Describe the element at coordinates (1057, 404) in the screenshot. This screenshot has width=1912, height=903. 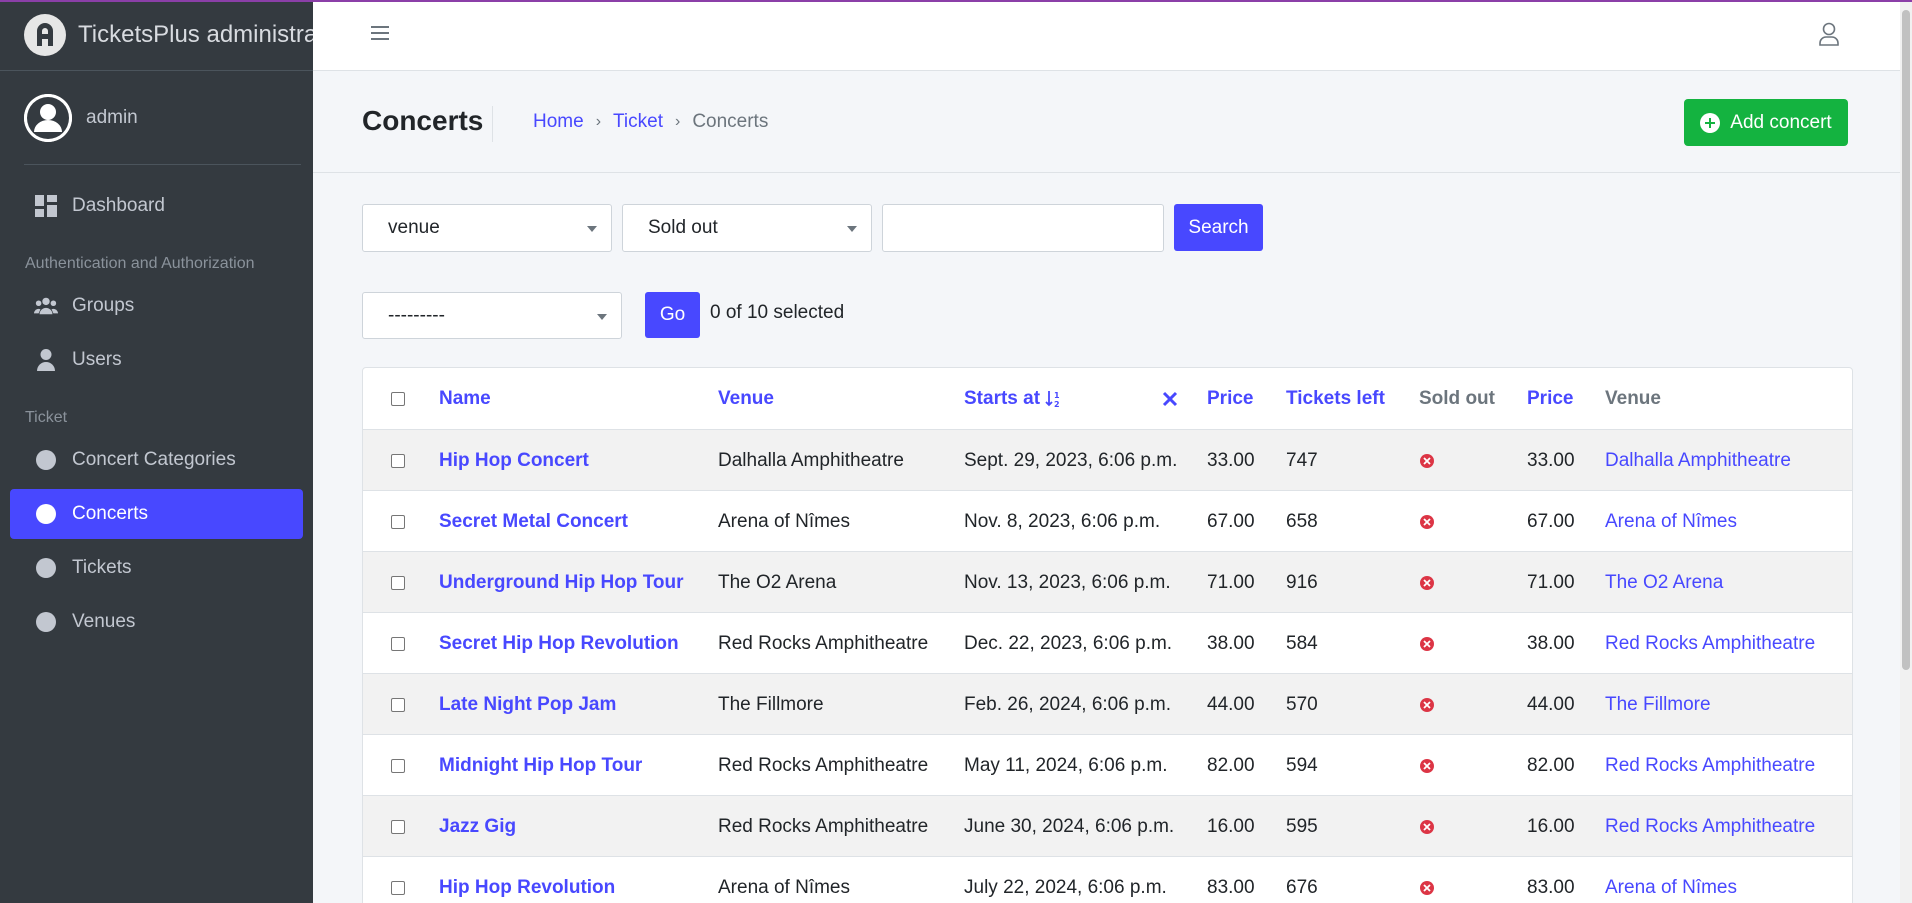
I see `svg-text: 2` at that location.